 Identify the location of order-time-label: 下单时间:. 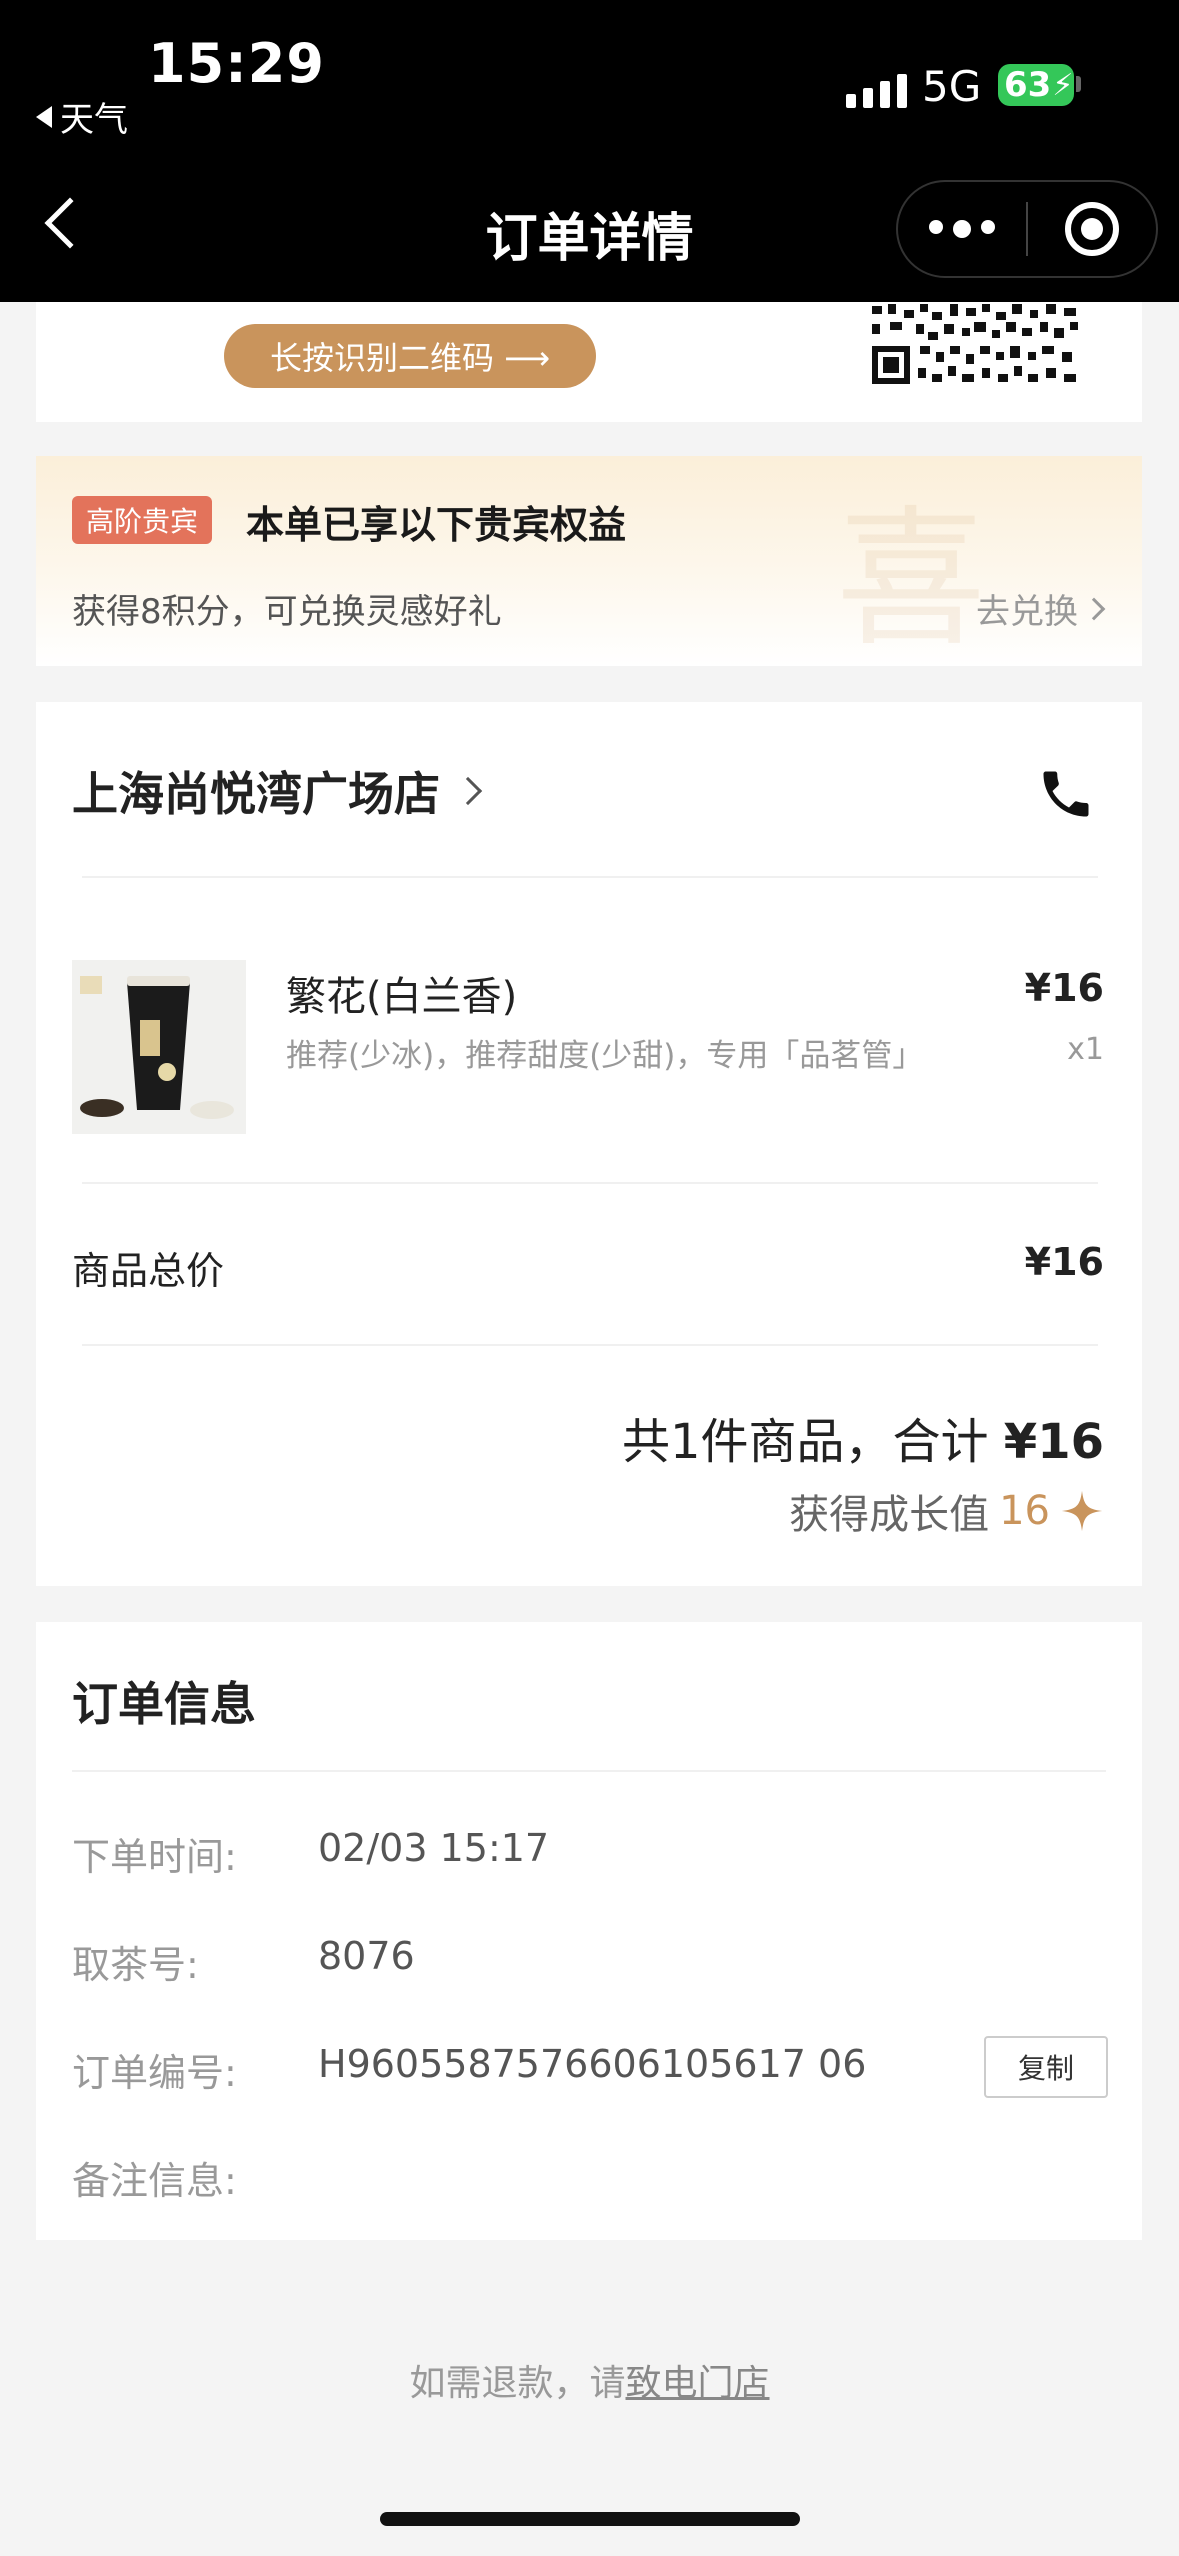
(154, 1857).